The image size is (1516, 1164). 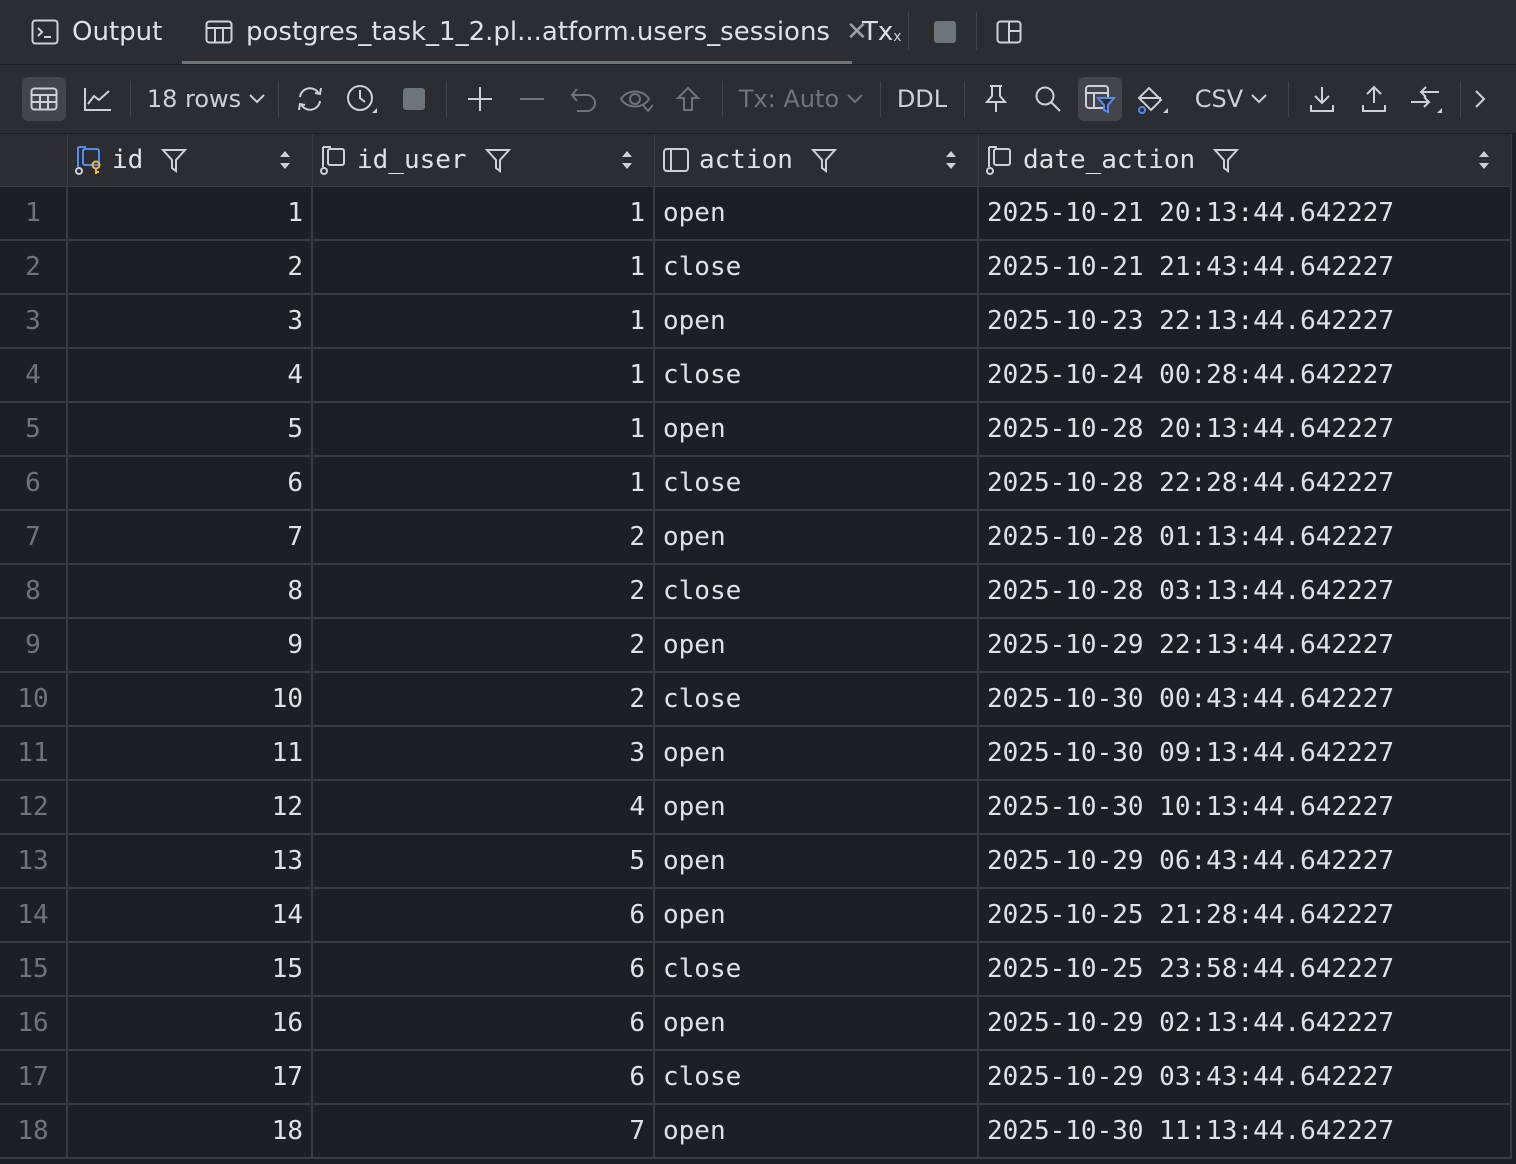 I want to click on stop-tab-button, so click(x=951, y=32).